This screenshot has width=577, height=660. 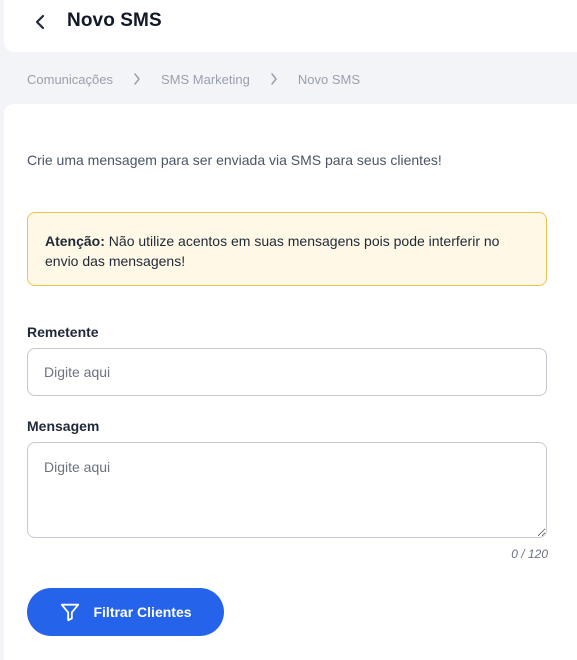 I want to click on alert-title: Atenção:, so click(x=75, y=241).